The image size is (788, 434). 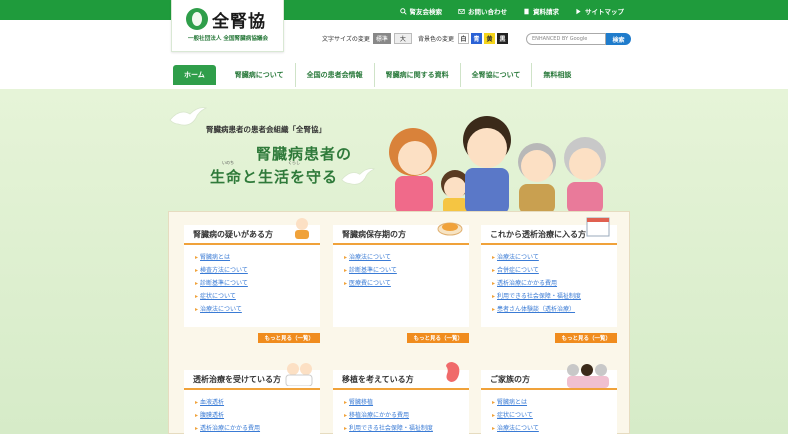 What do you see at coordinates (252, 415) in the screenshot?
I see `card-link: 腹膜透析` at bounding box center [252, 415].